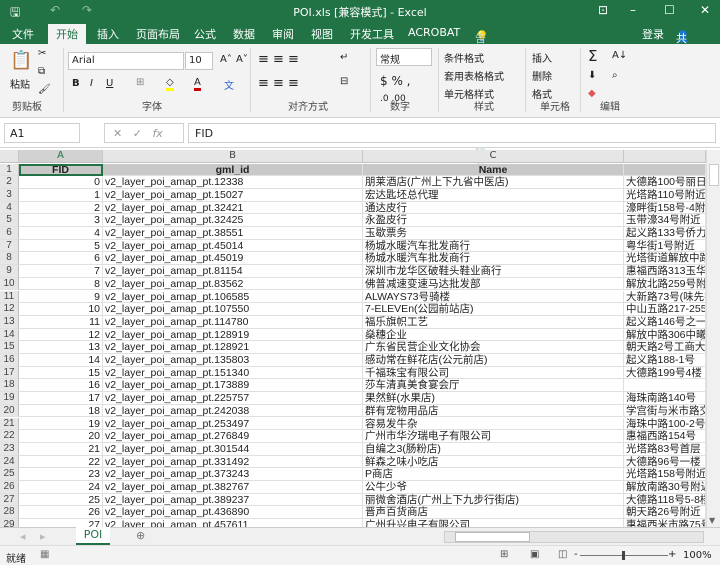  What do you see at coordinates (242, 59) in the screenshot?
I see `shrink-font-icon: A˅` at bounding box center [242, 59].